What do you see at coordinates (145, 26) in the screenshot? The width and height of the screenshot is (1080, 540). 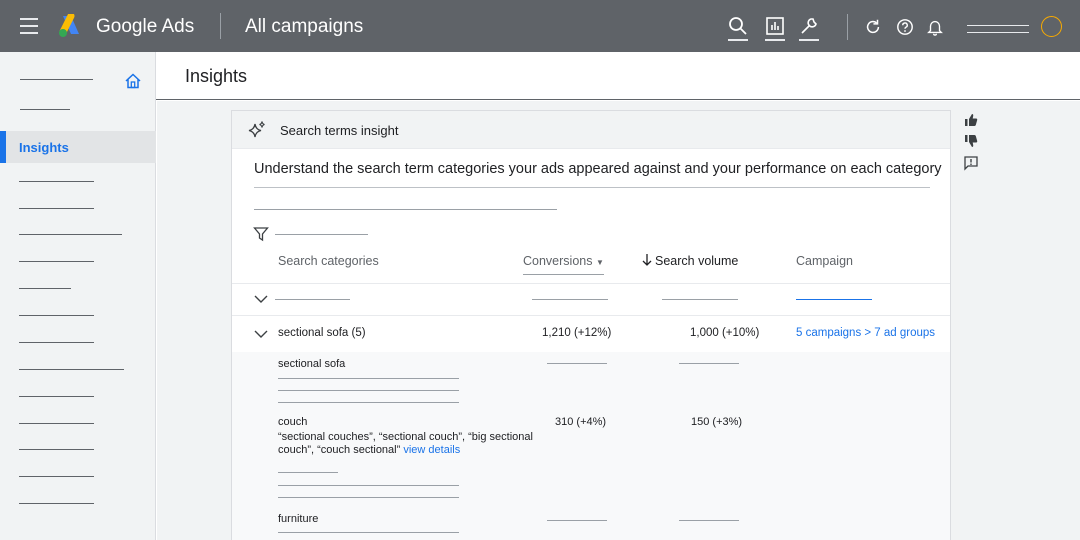 I see `brand-name: Google Ads` at bounding box center [145, 26].